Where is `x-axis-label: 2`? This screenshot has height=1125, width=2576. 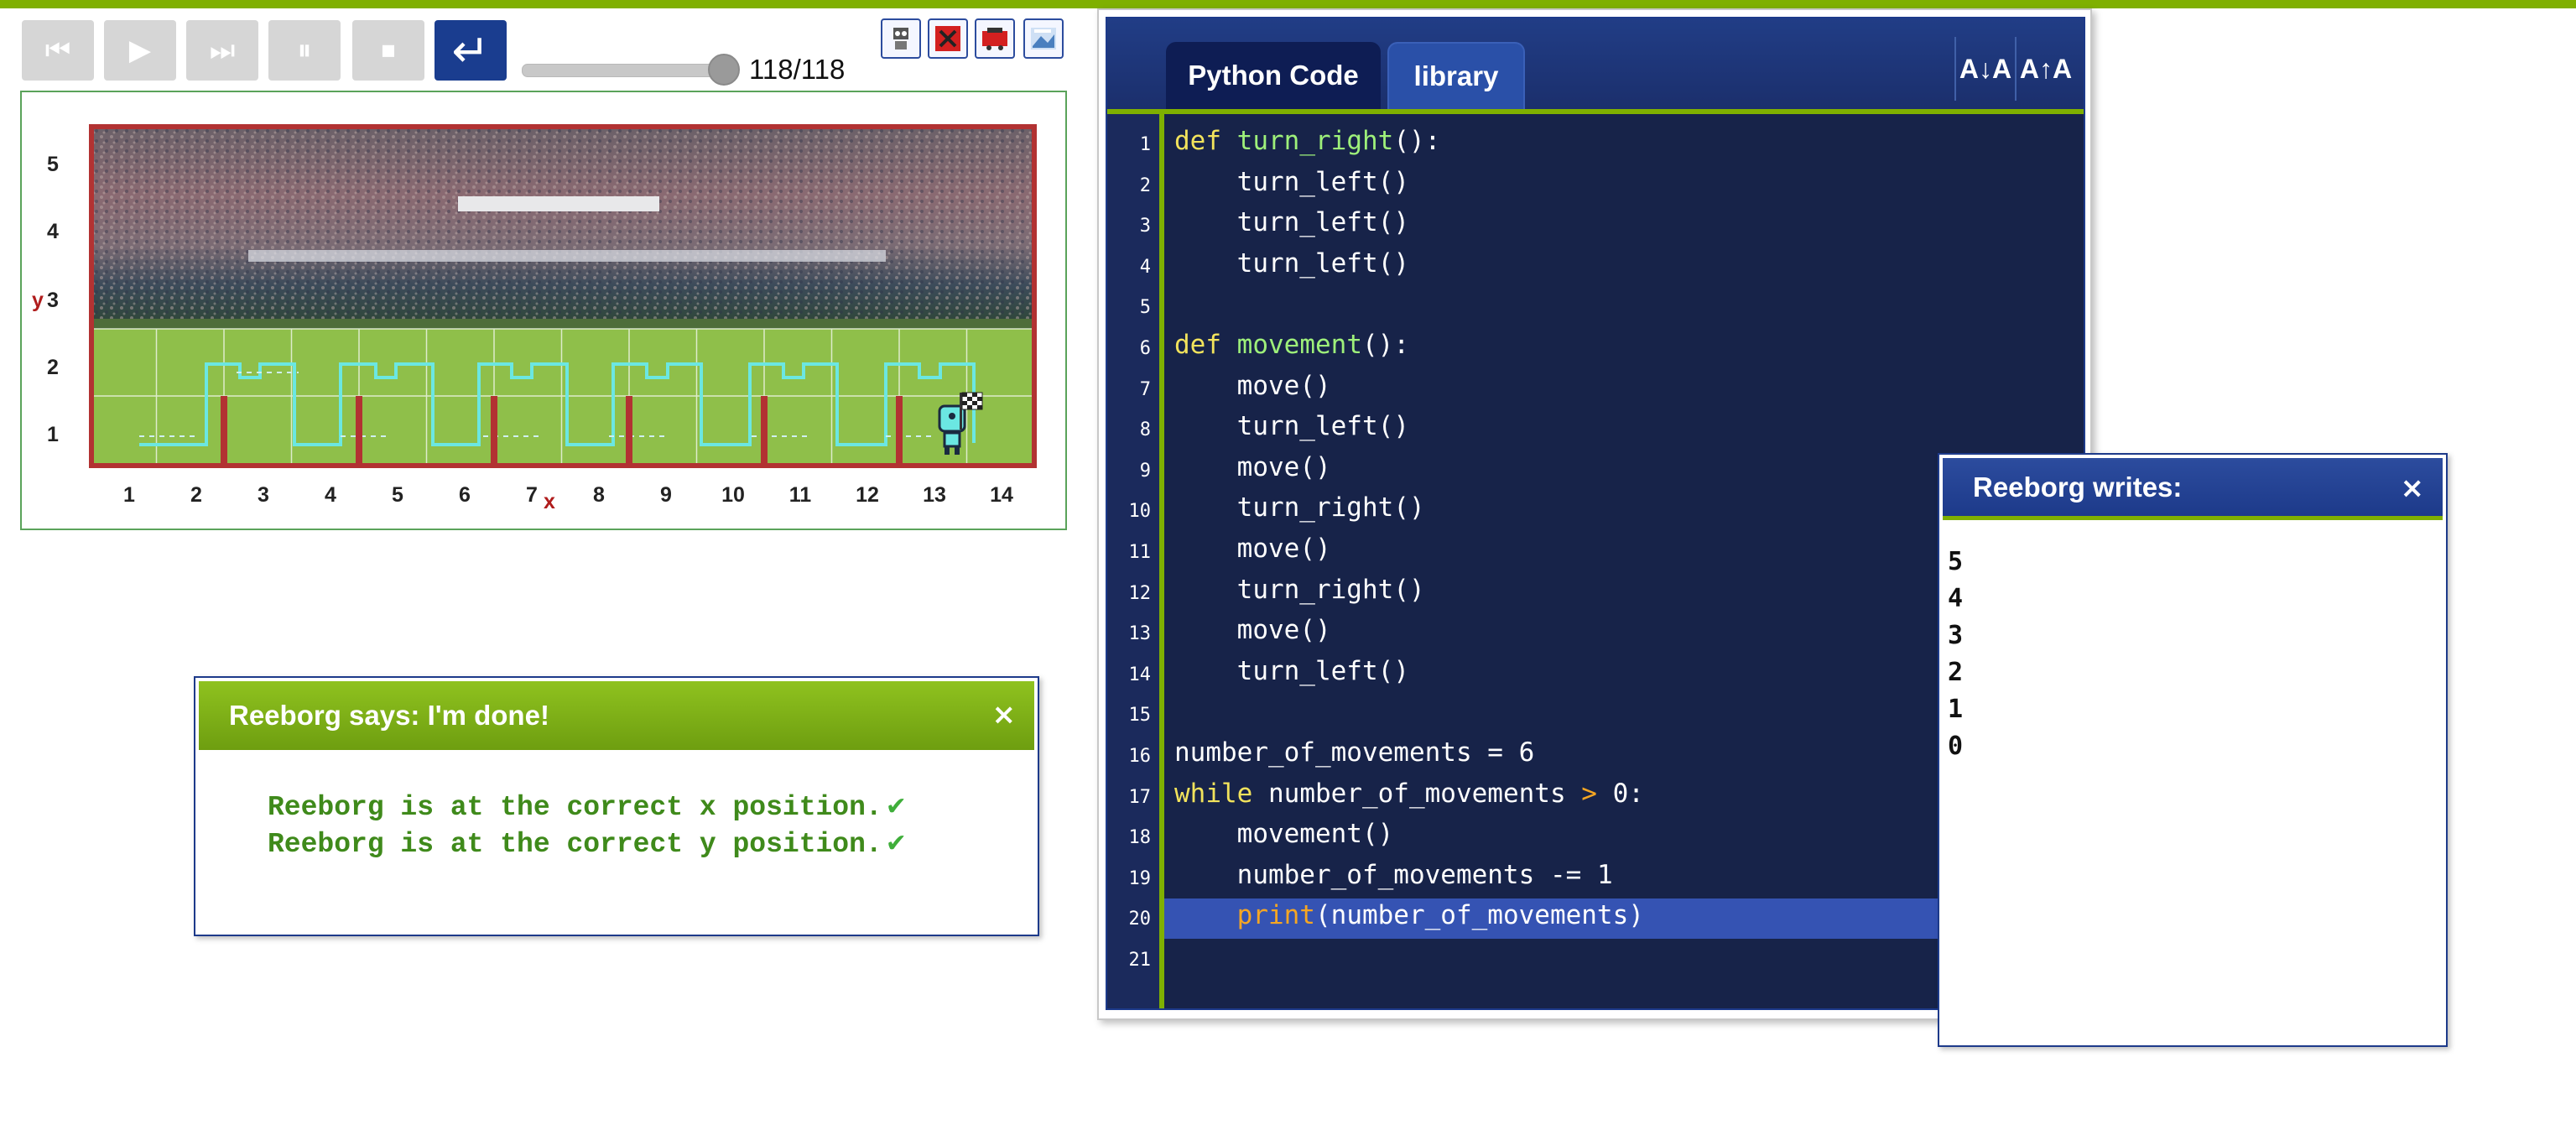 x-axis-label: 2 is located at coordinates (196, 495).